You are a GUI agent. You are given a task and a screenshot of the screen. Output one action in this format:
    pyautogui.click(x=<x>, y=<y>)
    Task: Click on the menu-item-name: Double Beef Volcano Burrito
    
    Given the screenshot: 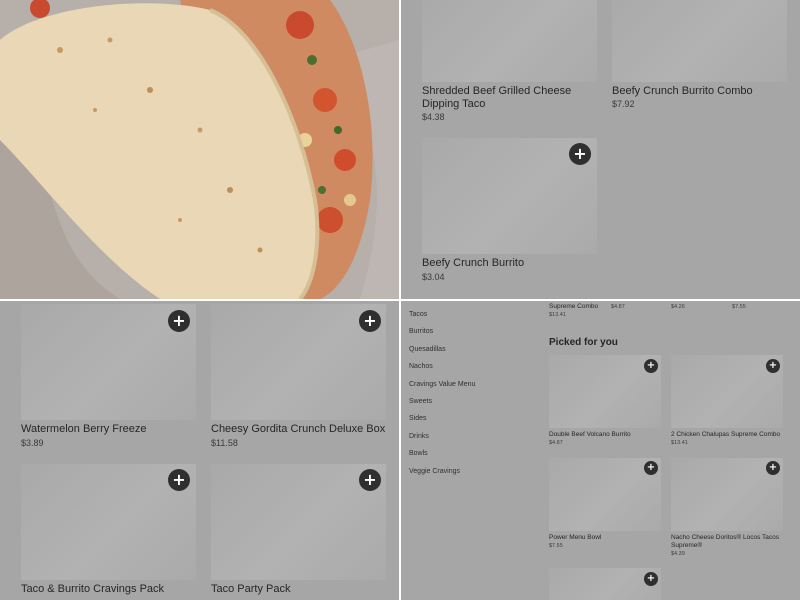 What is the action you would take?
    pyautogui.click(x=604, y=435)
    